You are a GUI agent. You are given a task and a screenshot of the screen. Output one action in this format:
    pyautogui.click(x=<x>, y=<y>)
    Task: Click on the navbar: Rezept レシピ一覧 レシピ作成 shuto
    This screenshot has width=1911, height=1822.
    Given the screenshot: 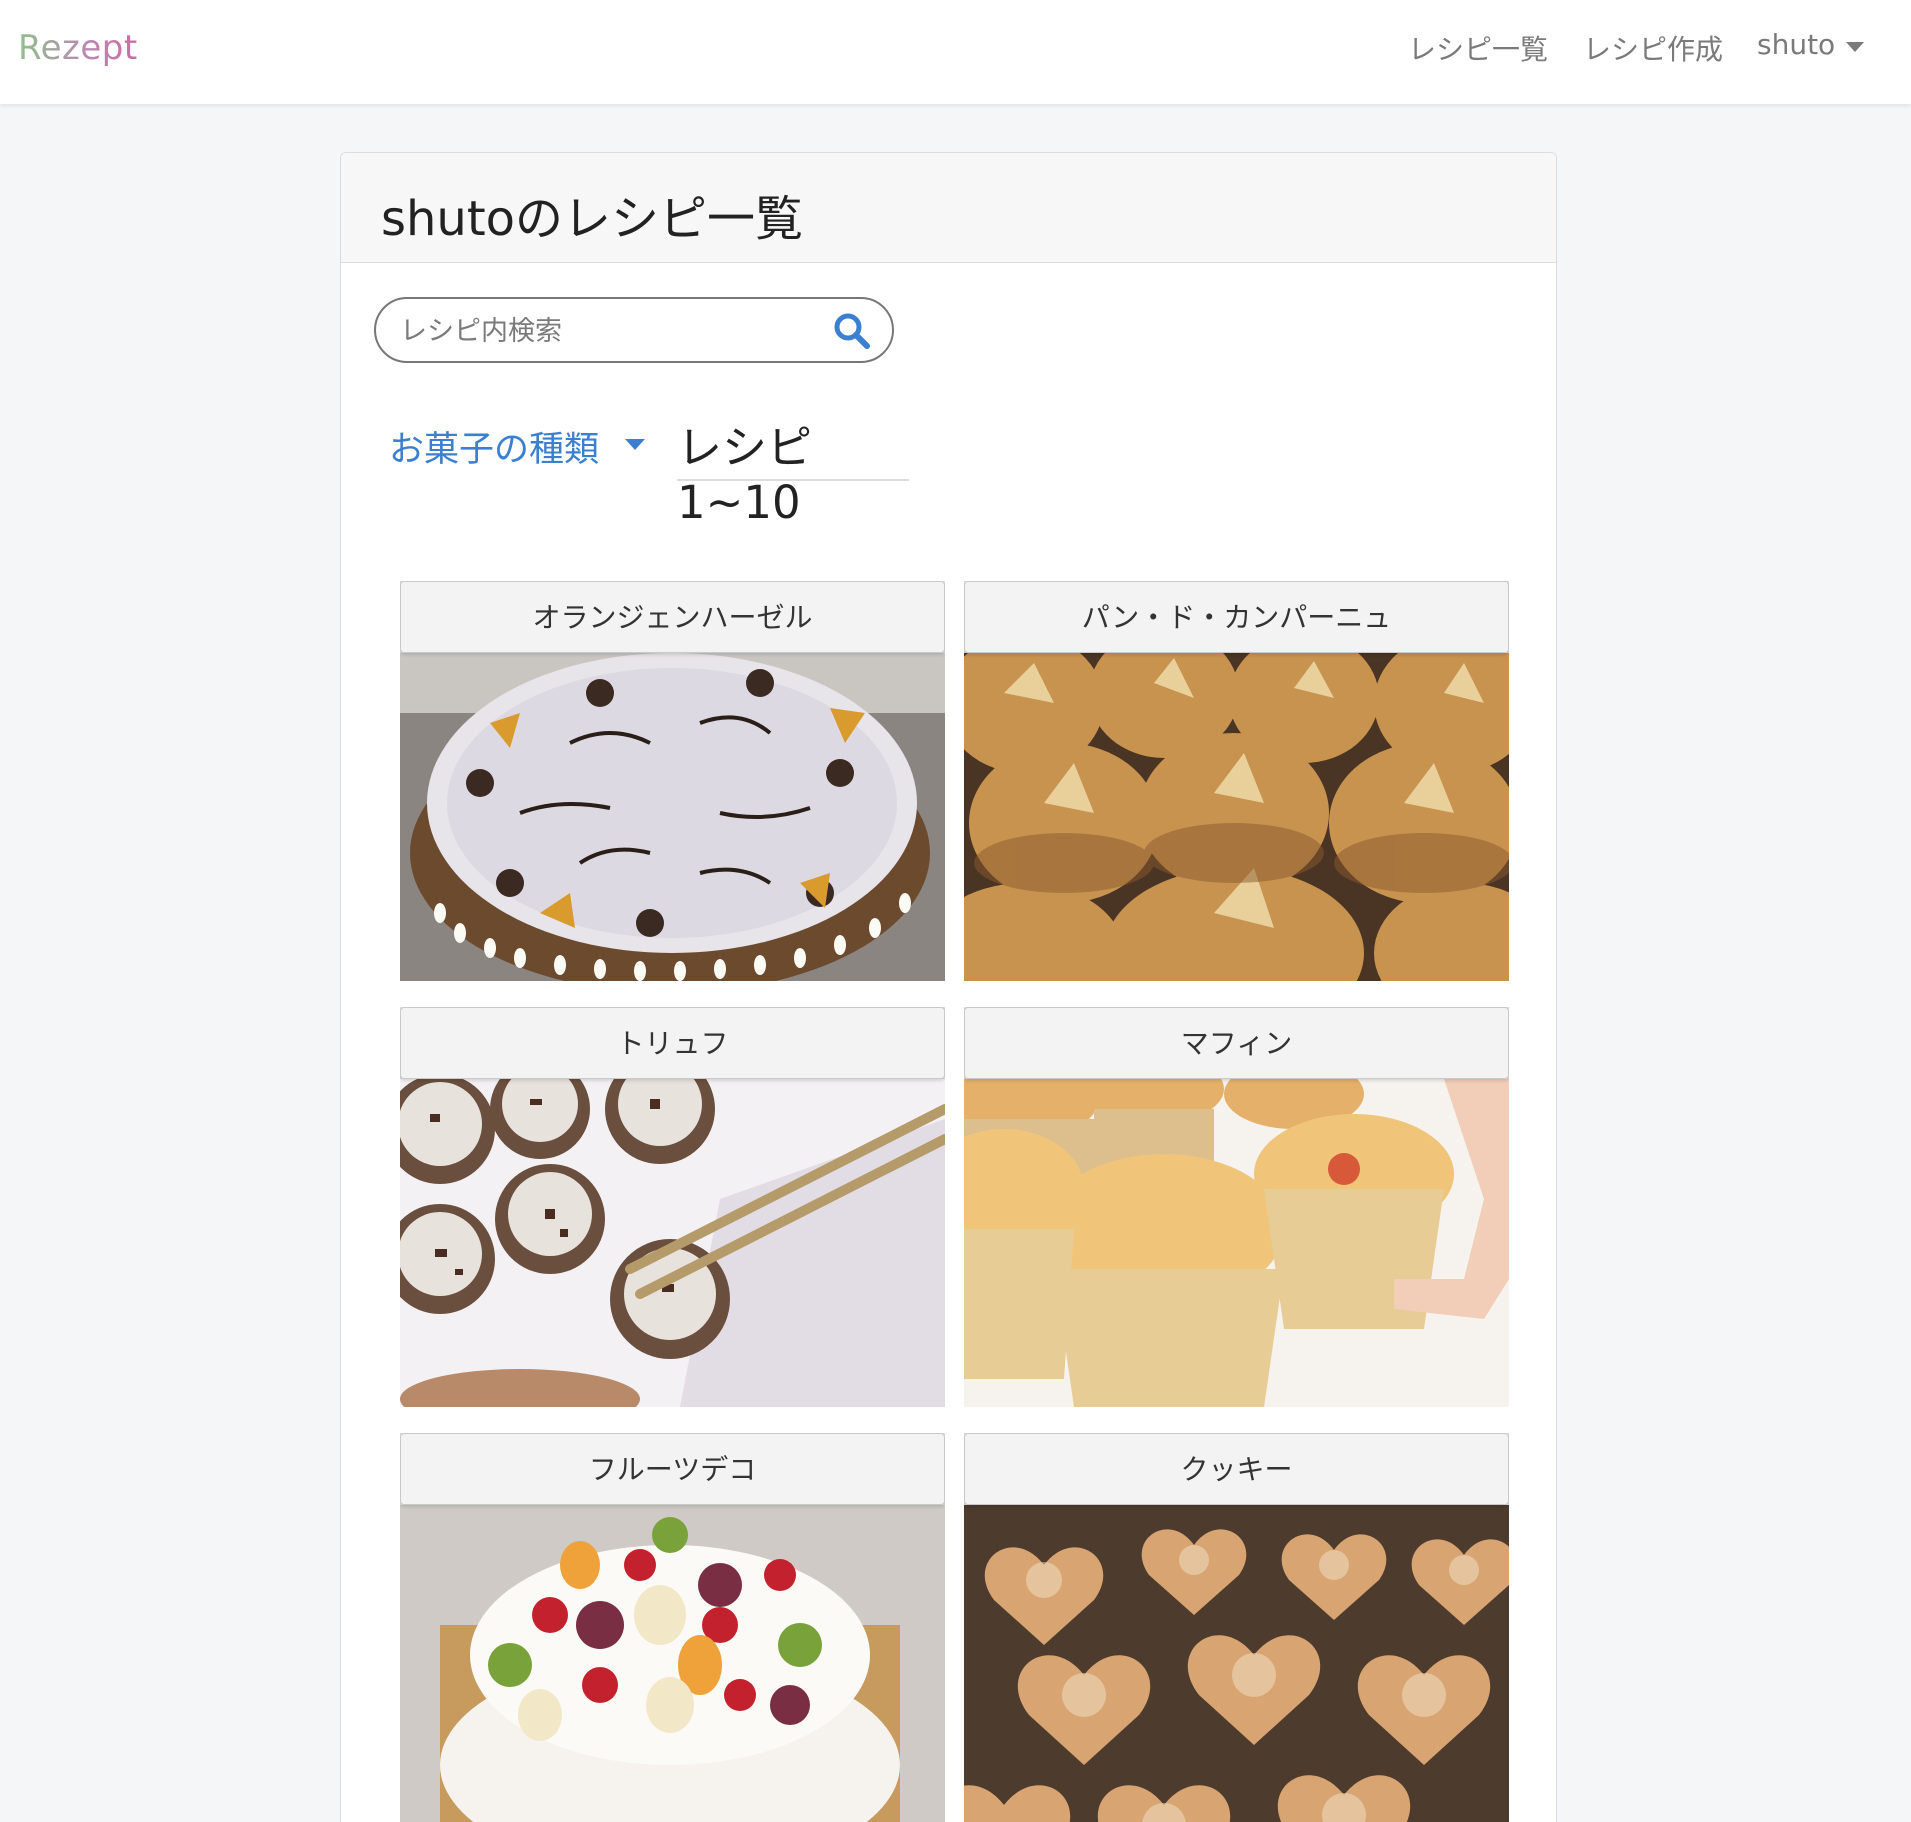 What is the action you would take?
    pyautogui.click(x=955, y=52)
    